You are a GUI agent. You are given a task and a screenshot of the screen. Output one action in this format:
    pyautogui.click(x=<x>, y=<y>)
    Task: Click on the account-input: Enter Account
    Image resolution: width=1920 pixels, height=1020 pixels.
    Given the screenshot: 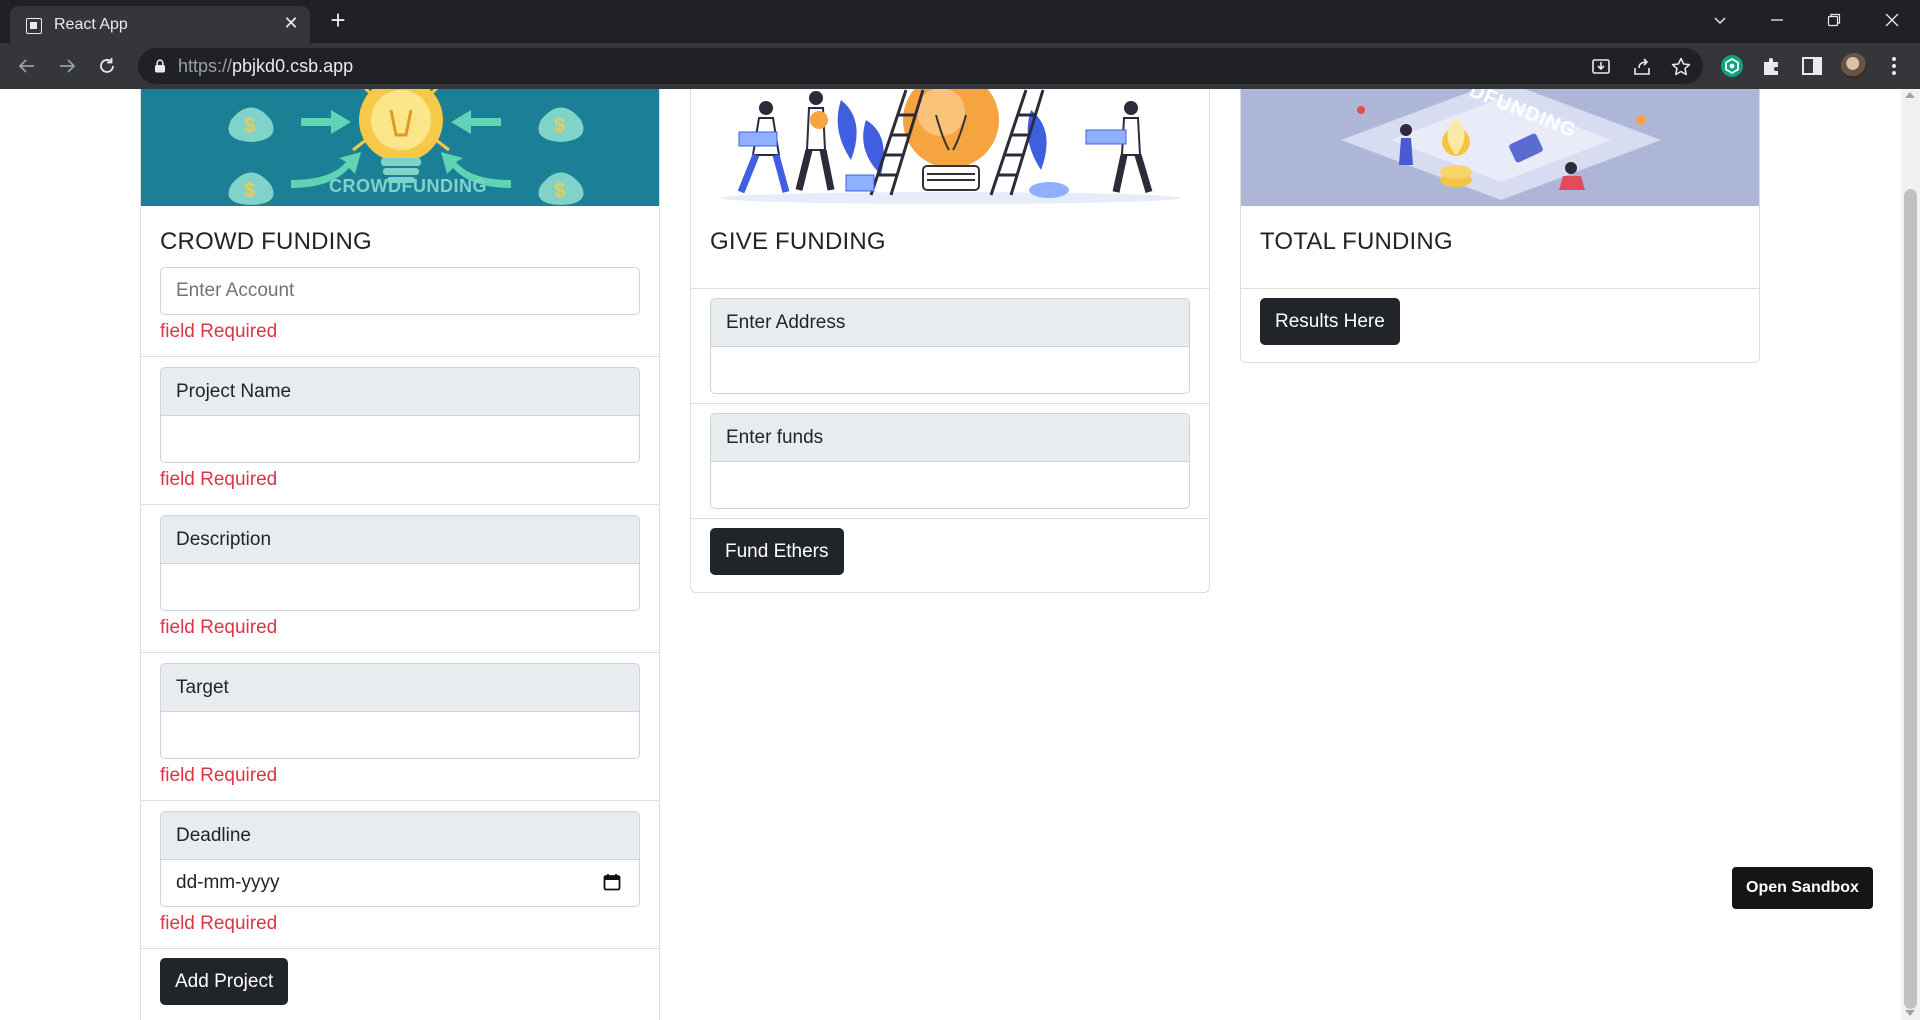 What is the action you would take?
    pyautogui.click(x=400, y=291)
    